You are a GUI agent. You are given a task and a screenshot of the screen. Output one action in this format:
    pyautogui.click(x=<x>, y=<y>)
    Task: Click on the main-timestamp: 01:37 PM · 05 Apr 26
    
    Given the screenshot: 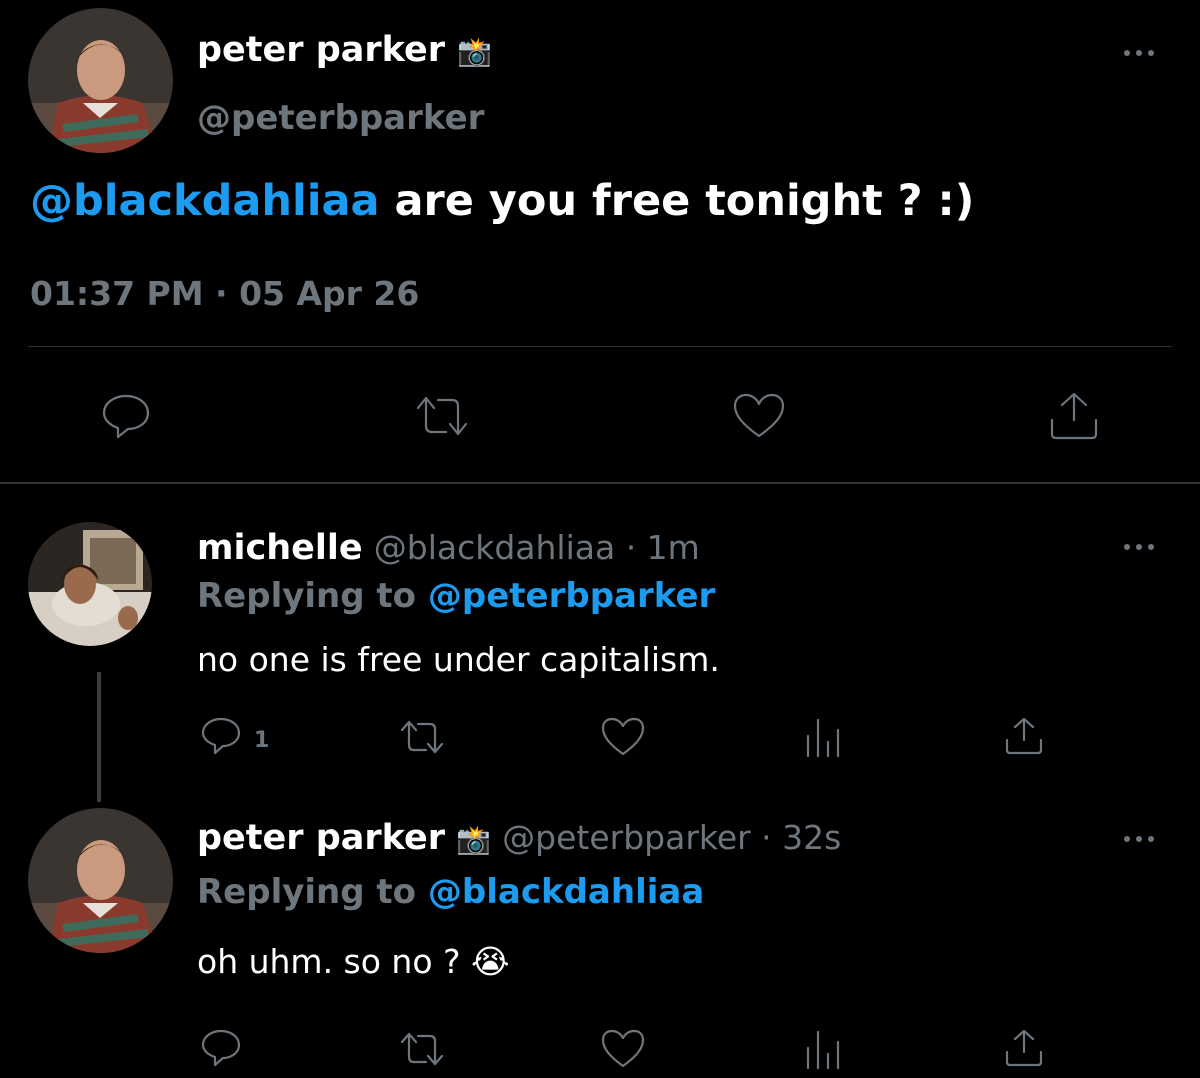 What is the action you would take?
    pyautogui.click(x=224, y=293)
    